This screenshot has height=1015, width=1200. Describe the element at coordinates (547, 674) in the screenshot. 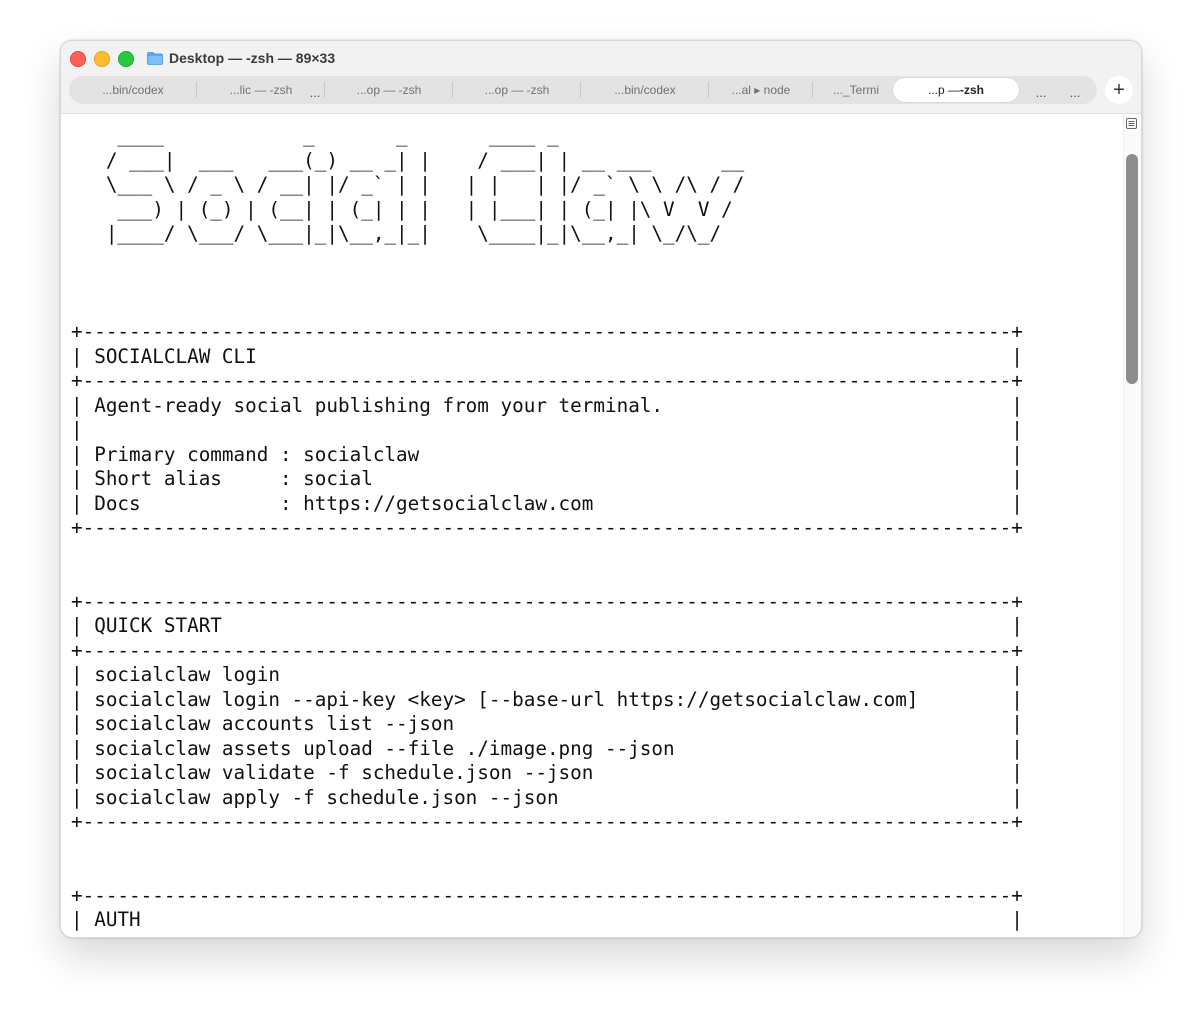

I see `terminal-line: | socialclaw login |` at that location.